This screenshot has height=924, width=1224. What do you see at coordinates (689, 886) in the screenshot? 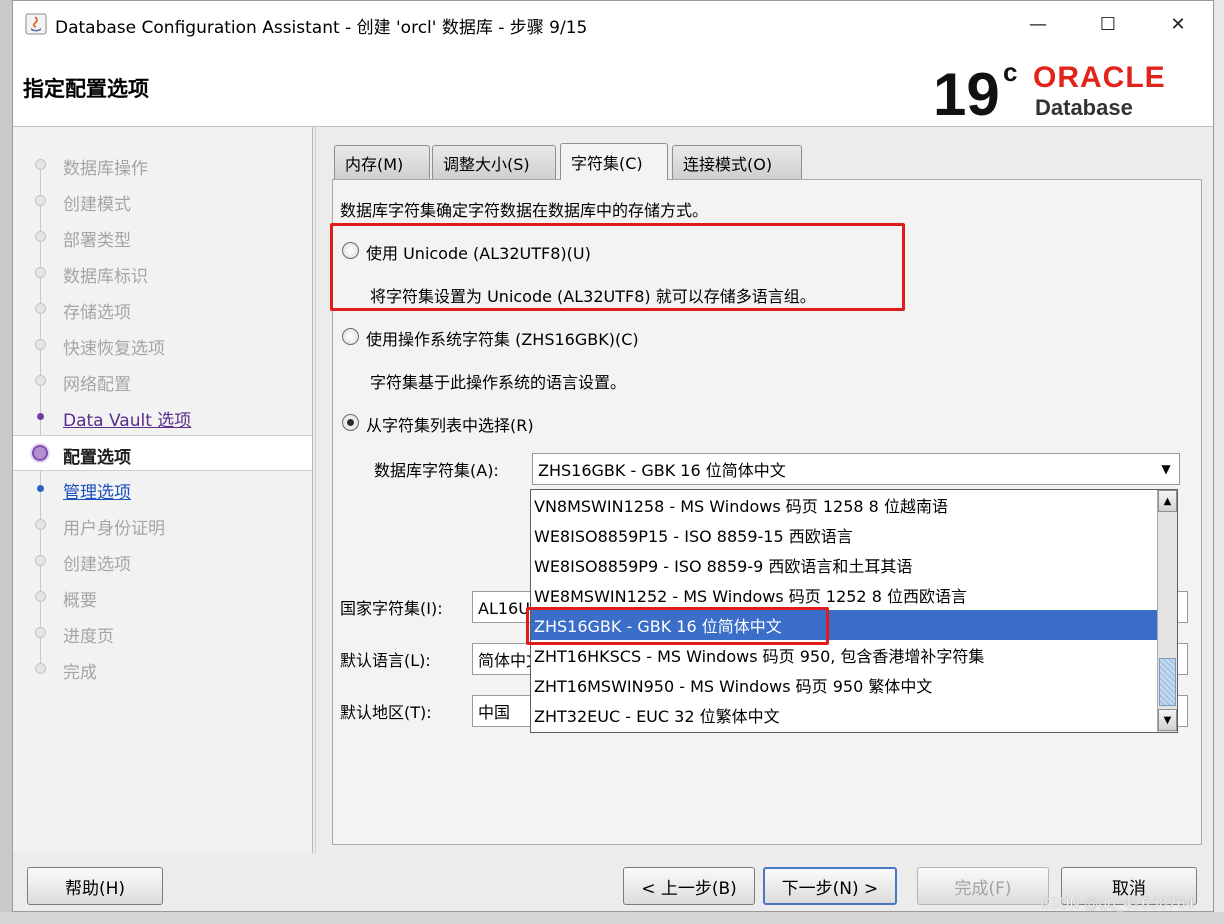
I see `back-button: < 上一步(B)` at bounding box center [689, 886].